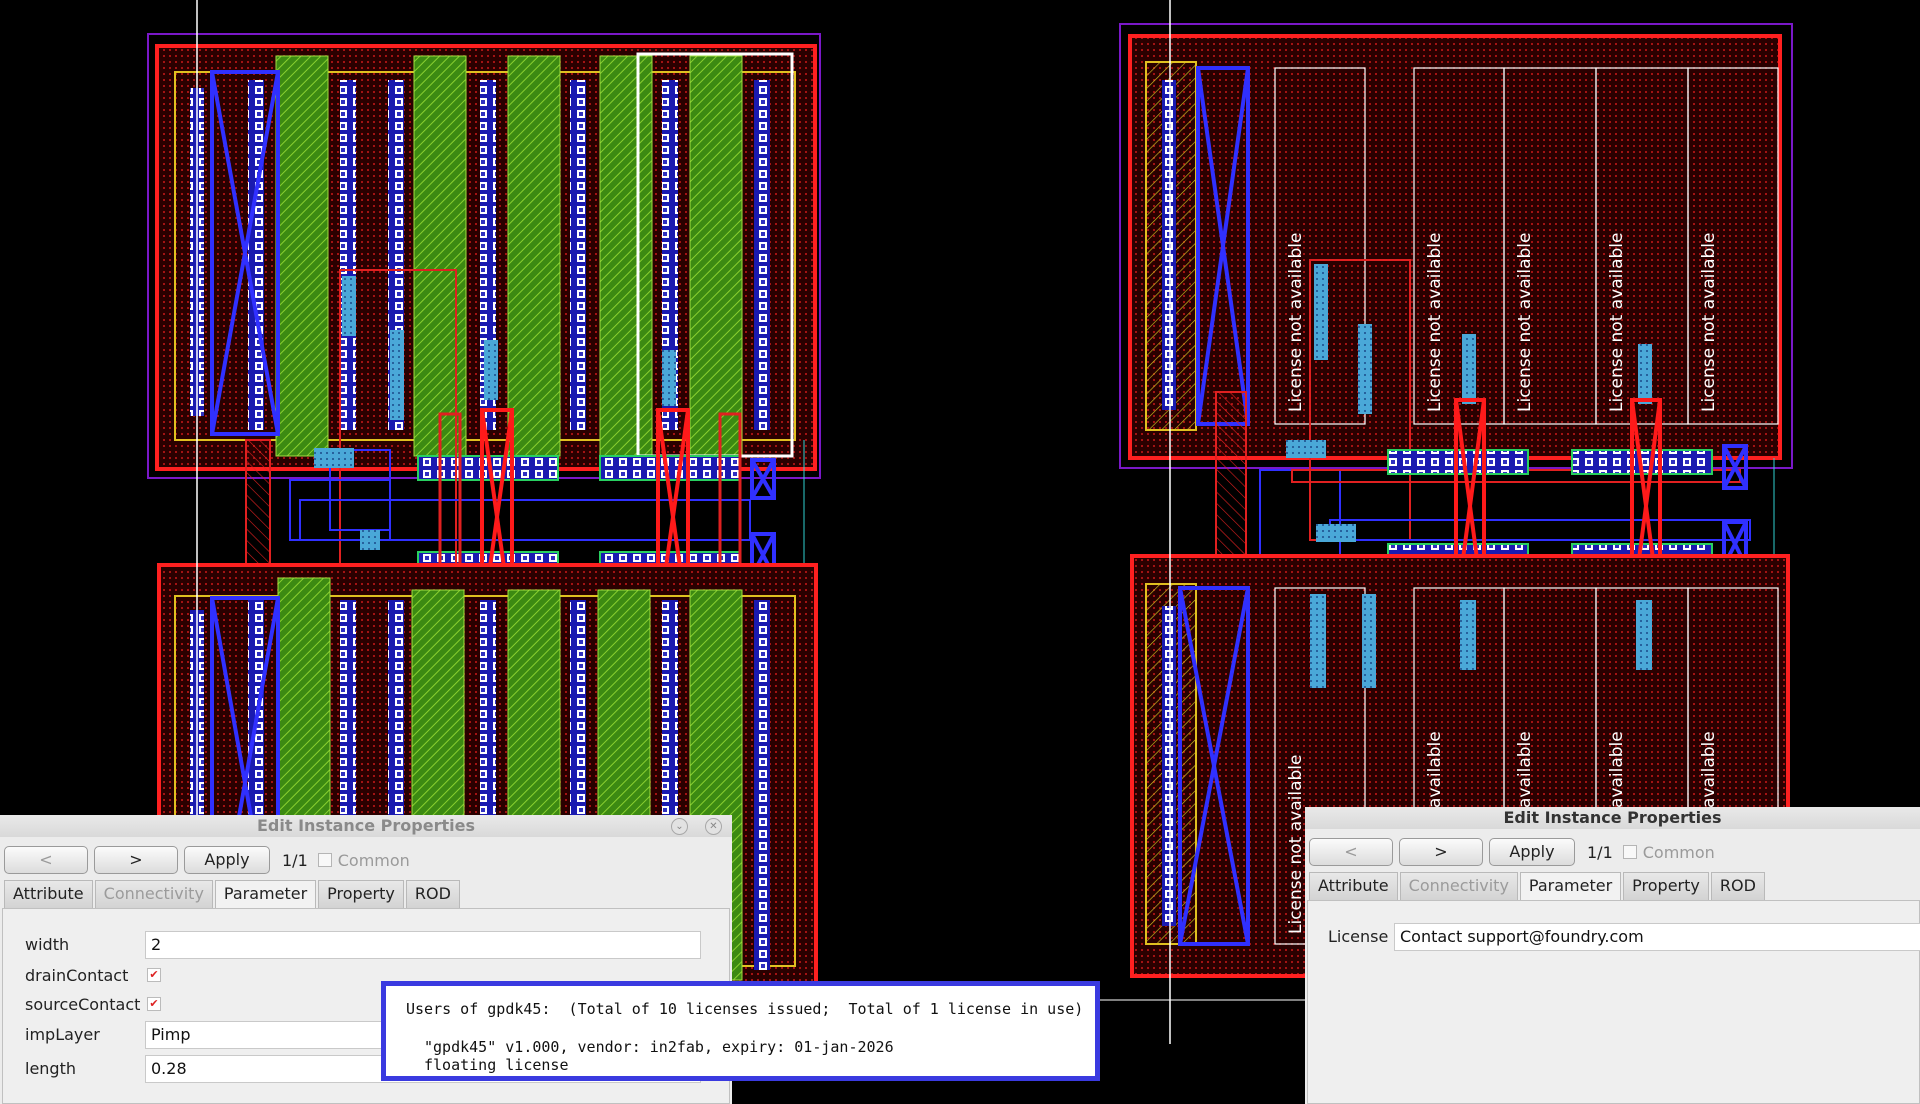 The height and width of the screenshot is (1104, 1920). What do you see at coordinates (423, 945) in the screenshot?
I see `width-field: 2` at bounding box center [423, 945].